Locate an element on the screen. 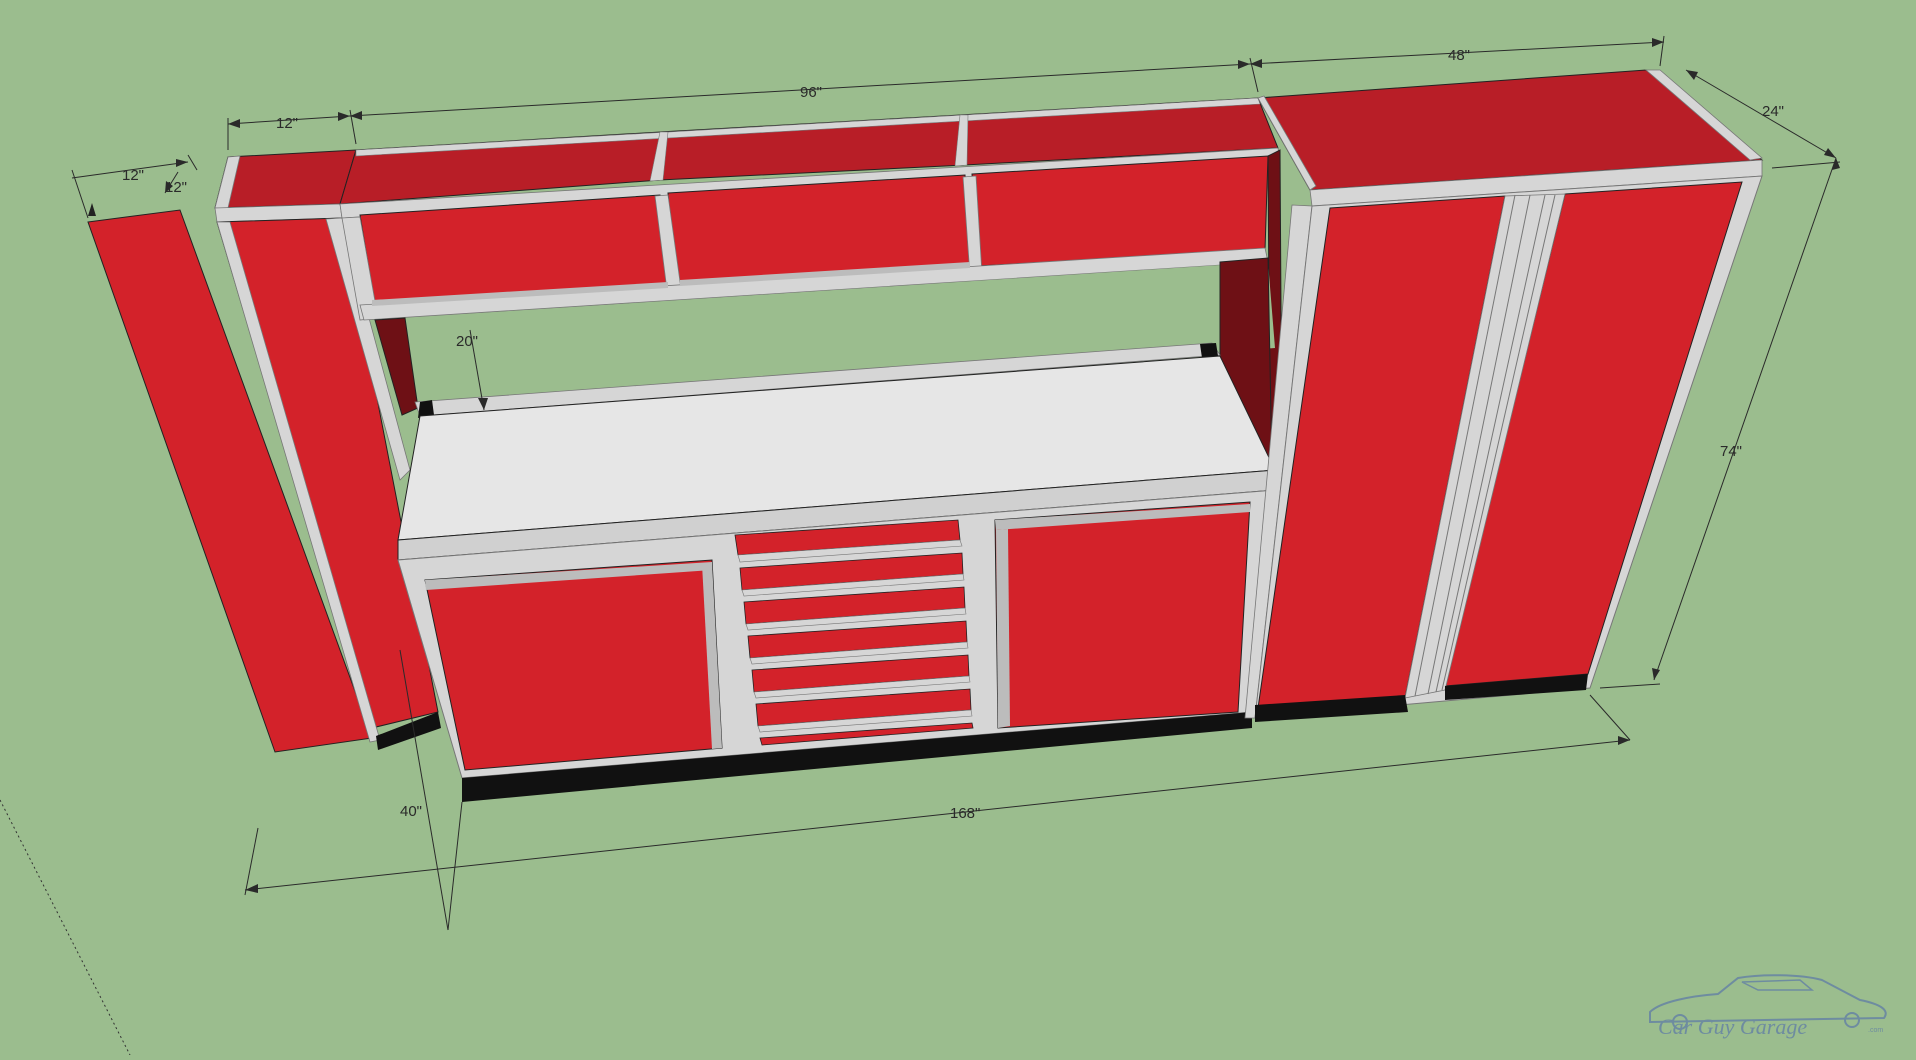  logo-text: Car Guy Garage is located at coordinates (1732, 1026).